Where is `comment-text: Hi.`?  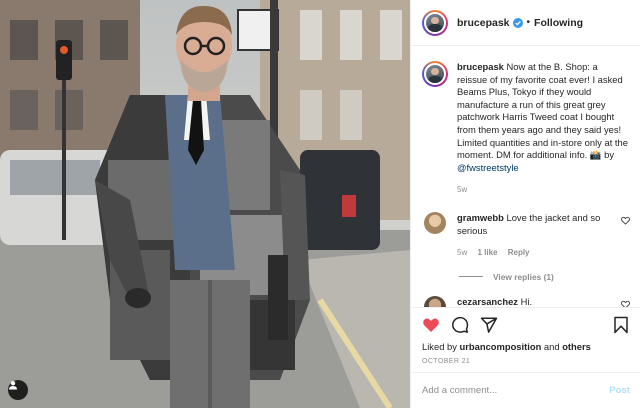
comment-text: Hi. is located at coordinates (526, 301).